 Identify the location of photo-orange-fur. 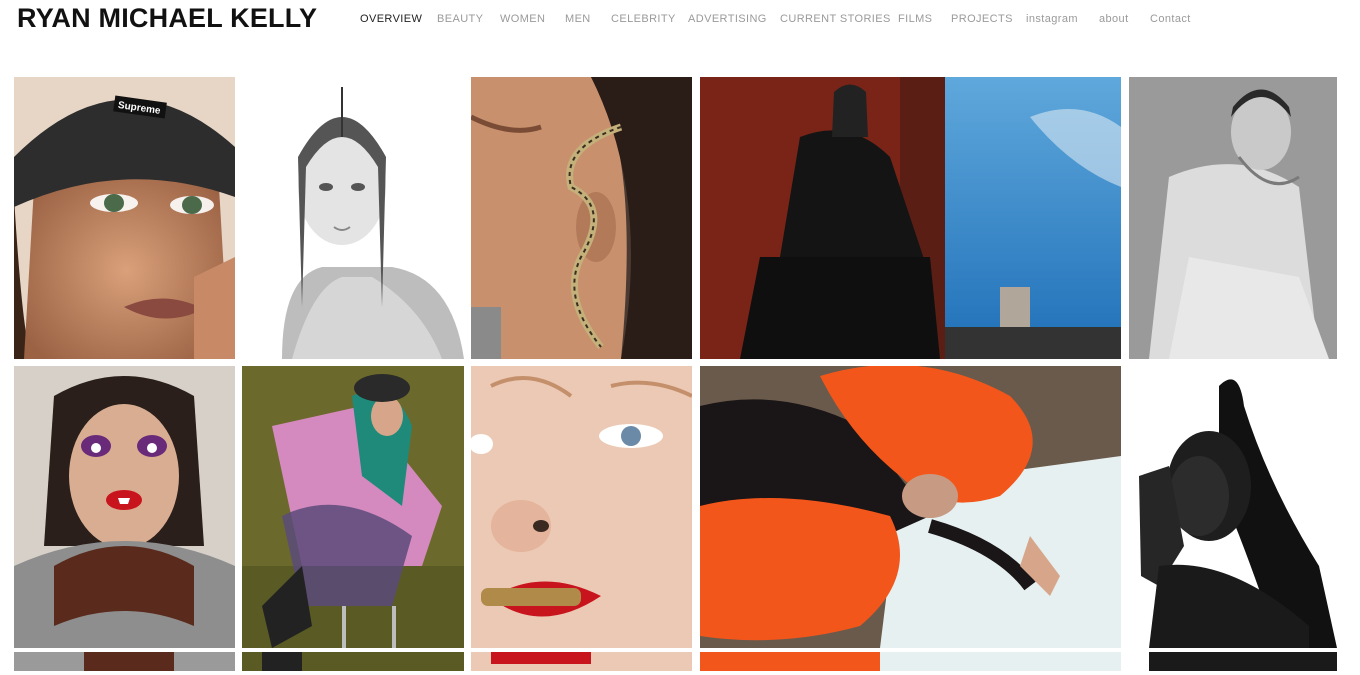
(910, 507).